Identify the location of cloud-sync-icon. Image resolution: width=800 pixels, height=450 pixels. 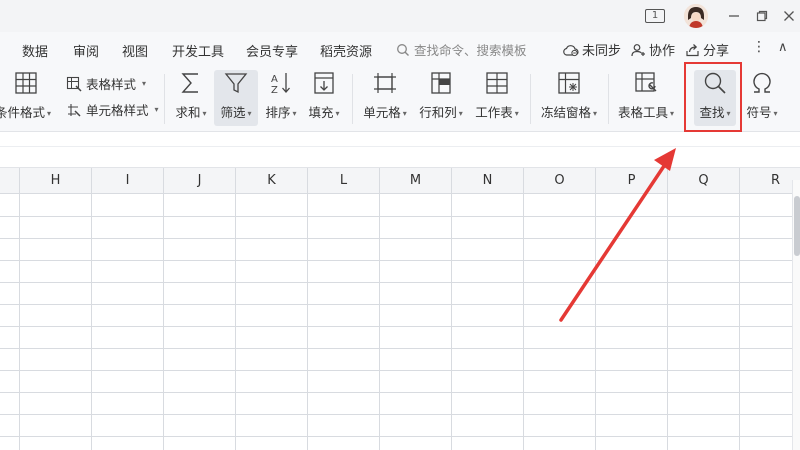
(571, 50).